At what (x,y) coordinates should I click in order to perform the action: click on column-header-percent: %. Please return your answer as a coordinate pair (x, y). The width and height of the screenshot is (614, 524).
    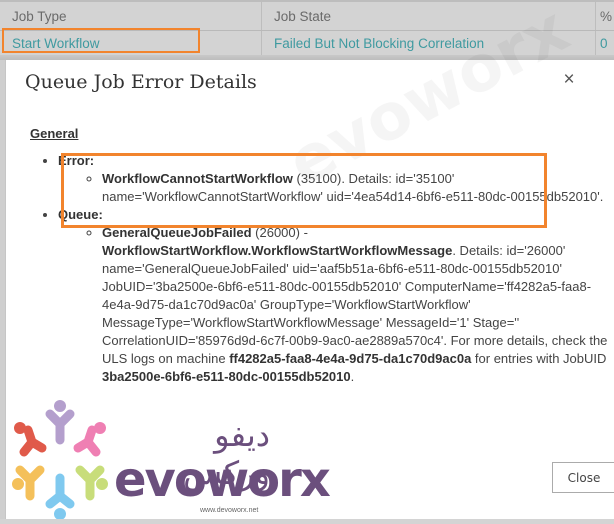
    Looking at the image, I should click on (605, 16).